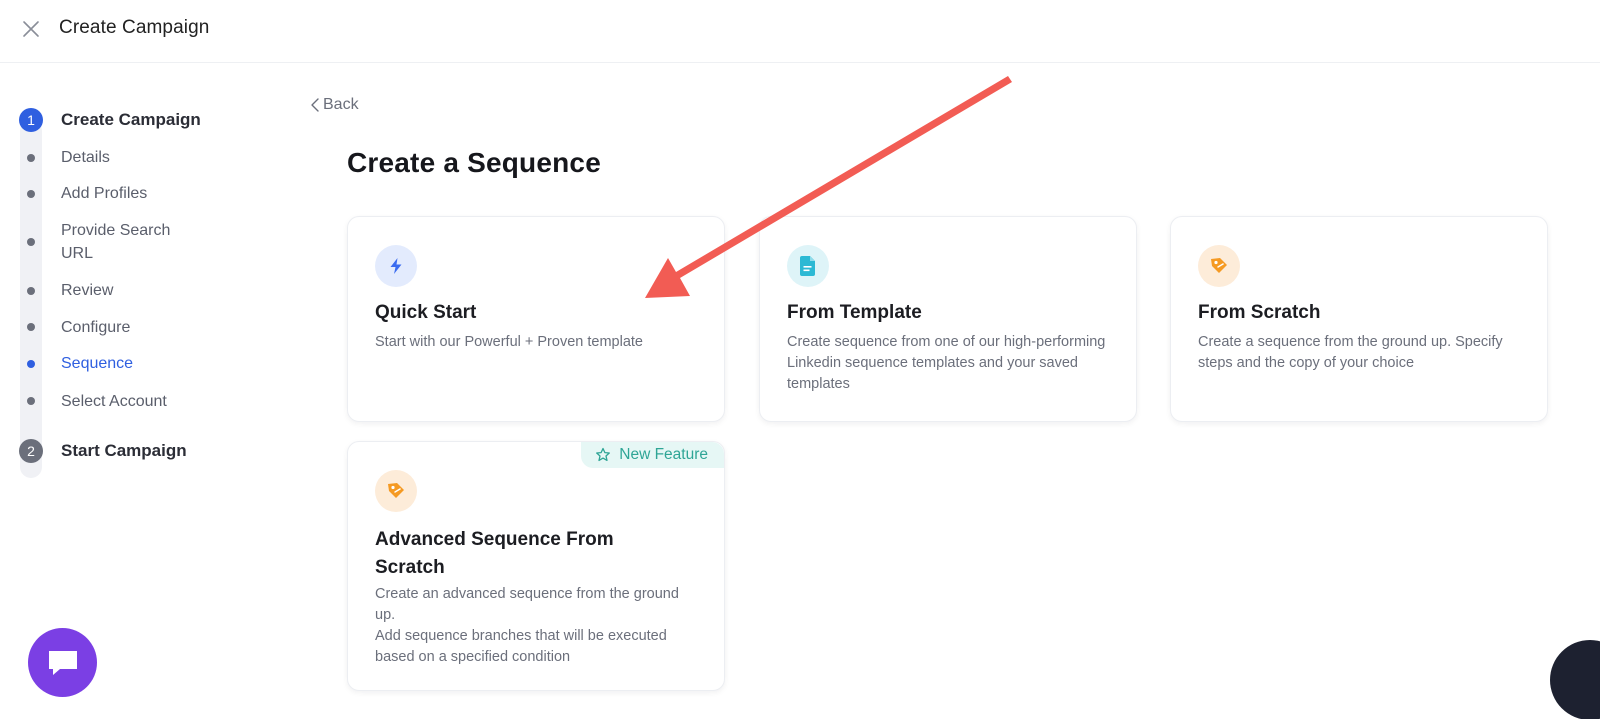 Image resolution: width=1600 pixels, height=719 pixels. Describe the element at coordinates (663, 454) in the screenshot. I see `badge-label: New Feature` at that location.